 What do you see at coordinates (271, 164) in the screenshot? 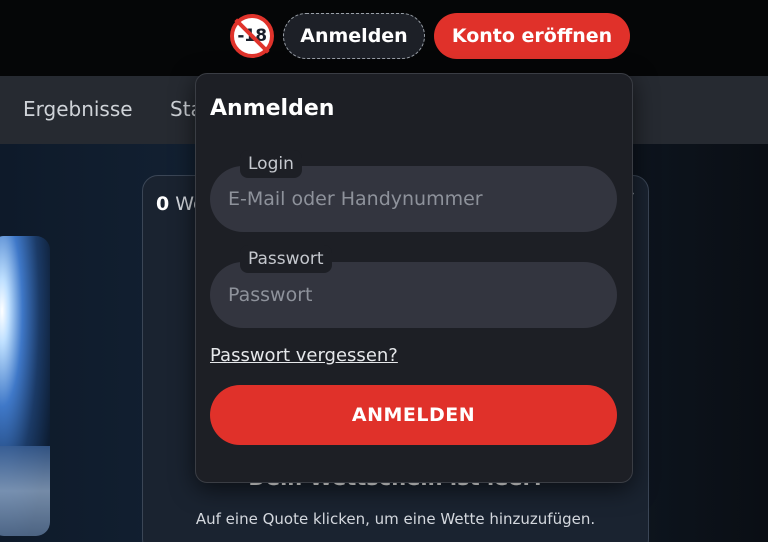
I see `login-field-label: Login` at bounding box center [271, 164].